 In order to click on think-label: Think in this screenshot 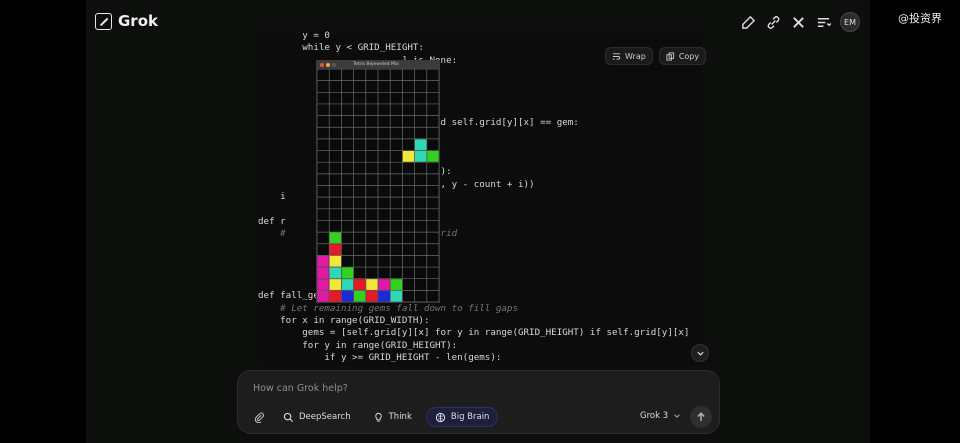, I will do `click(400, 417)`.